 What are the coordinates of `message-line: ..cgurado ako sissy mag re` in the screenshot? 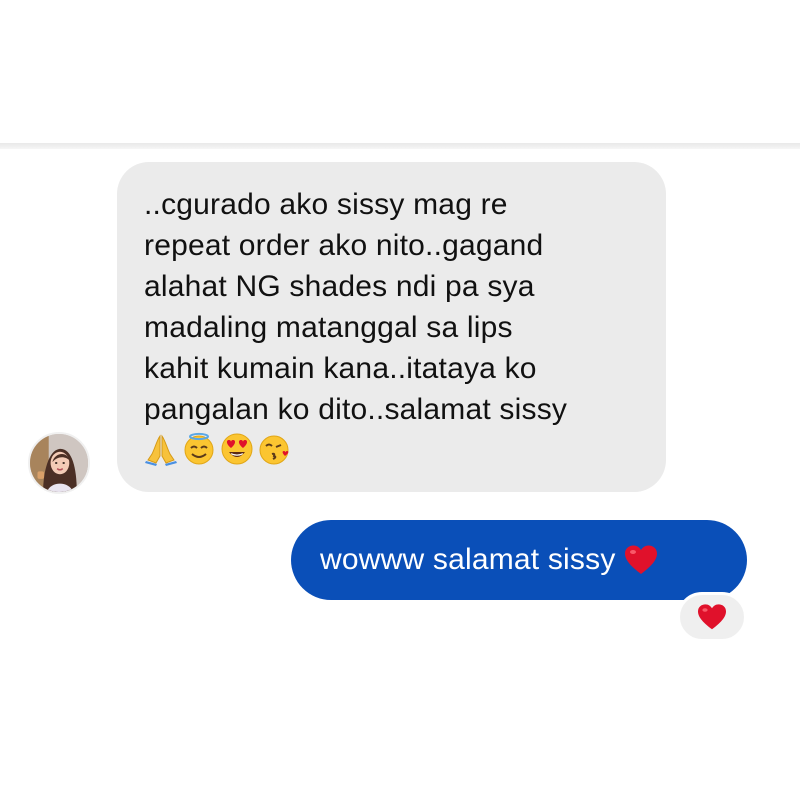 It's located at (326, 204).